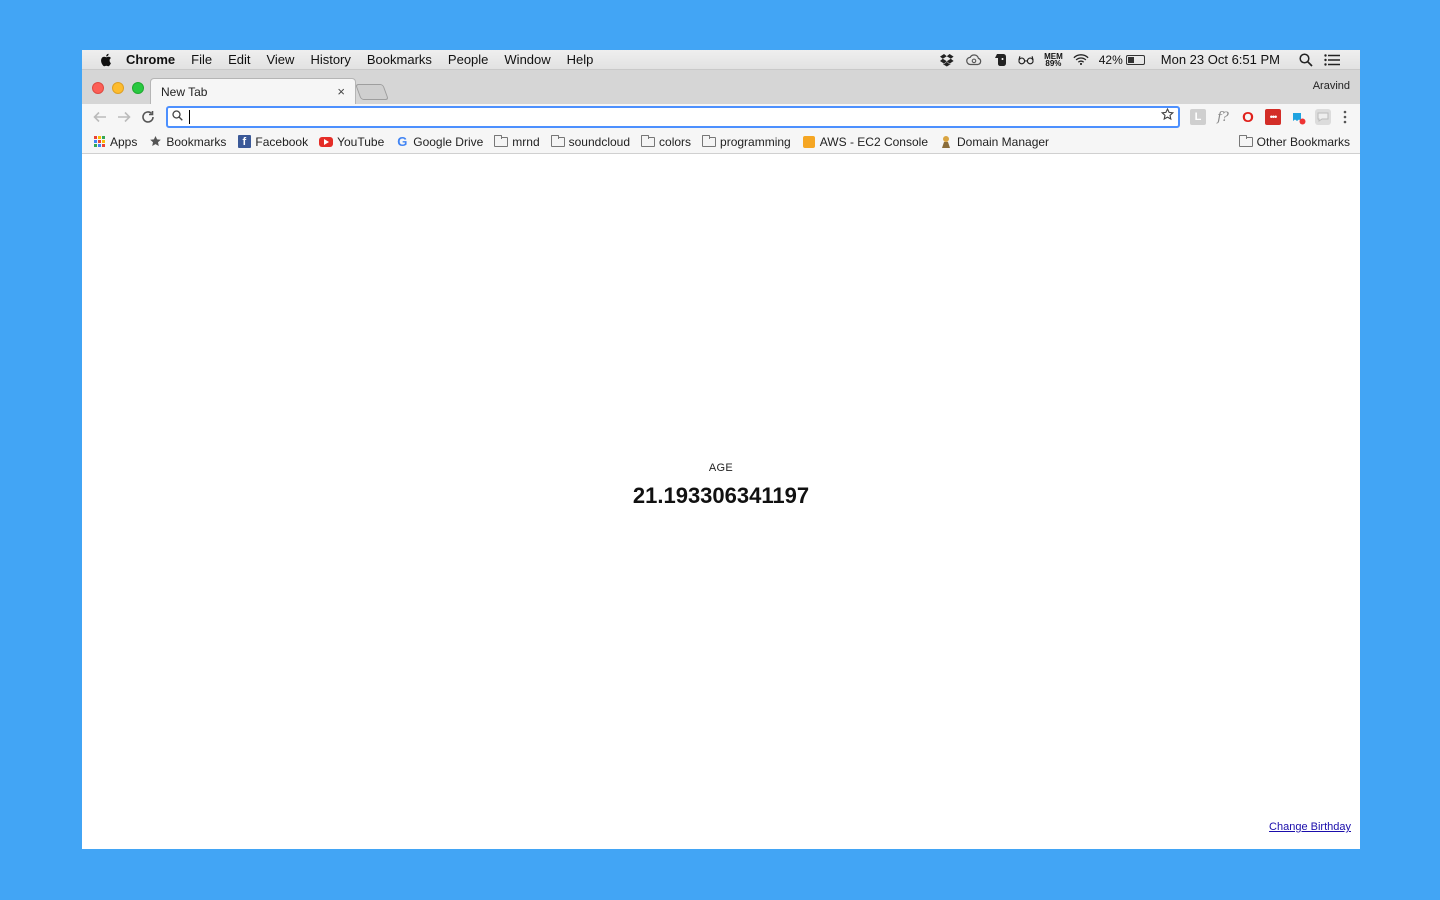  I want to click on bookmark-label: Domain Manager, so click(1003, 141).